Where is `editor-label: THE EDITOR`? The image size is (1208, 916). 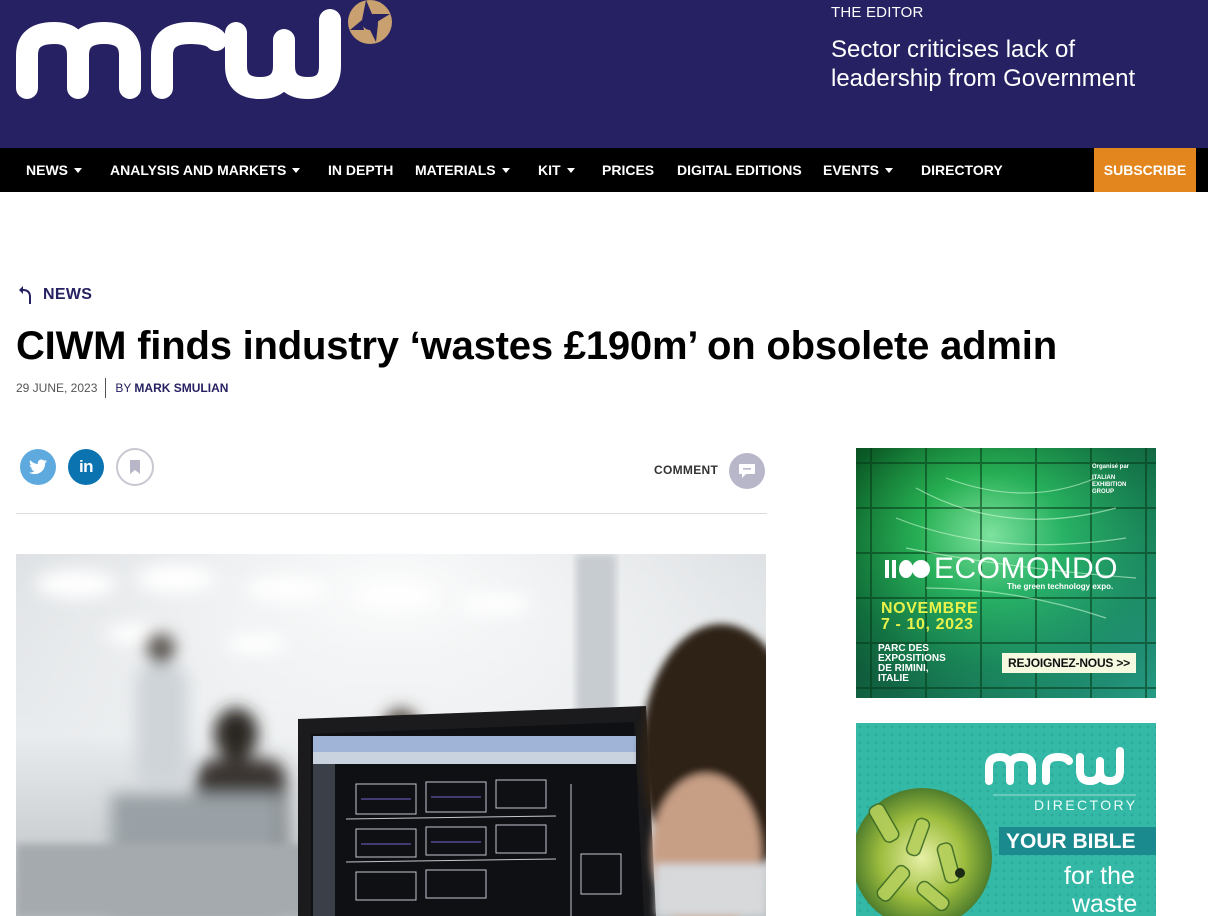 editor-label: THE EDITOR is located at coordinates (877, 12).